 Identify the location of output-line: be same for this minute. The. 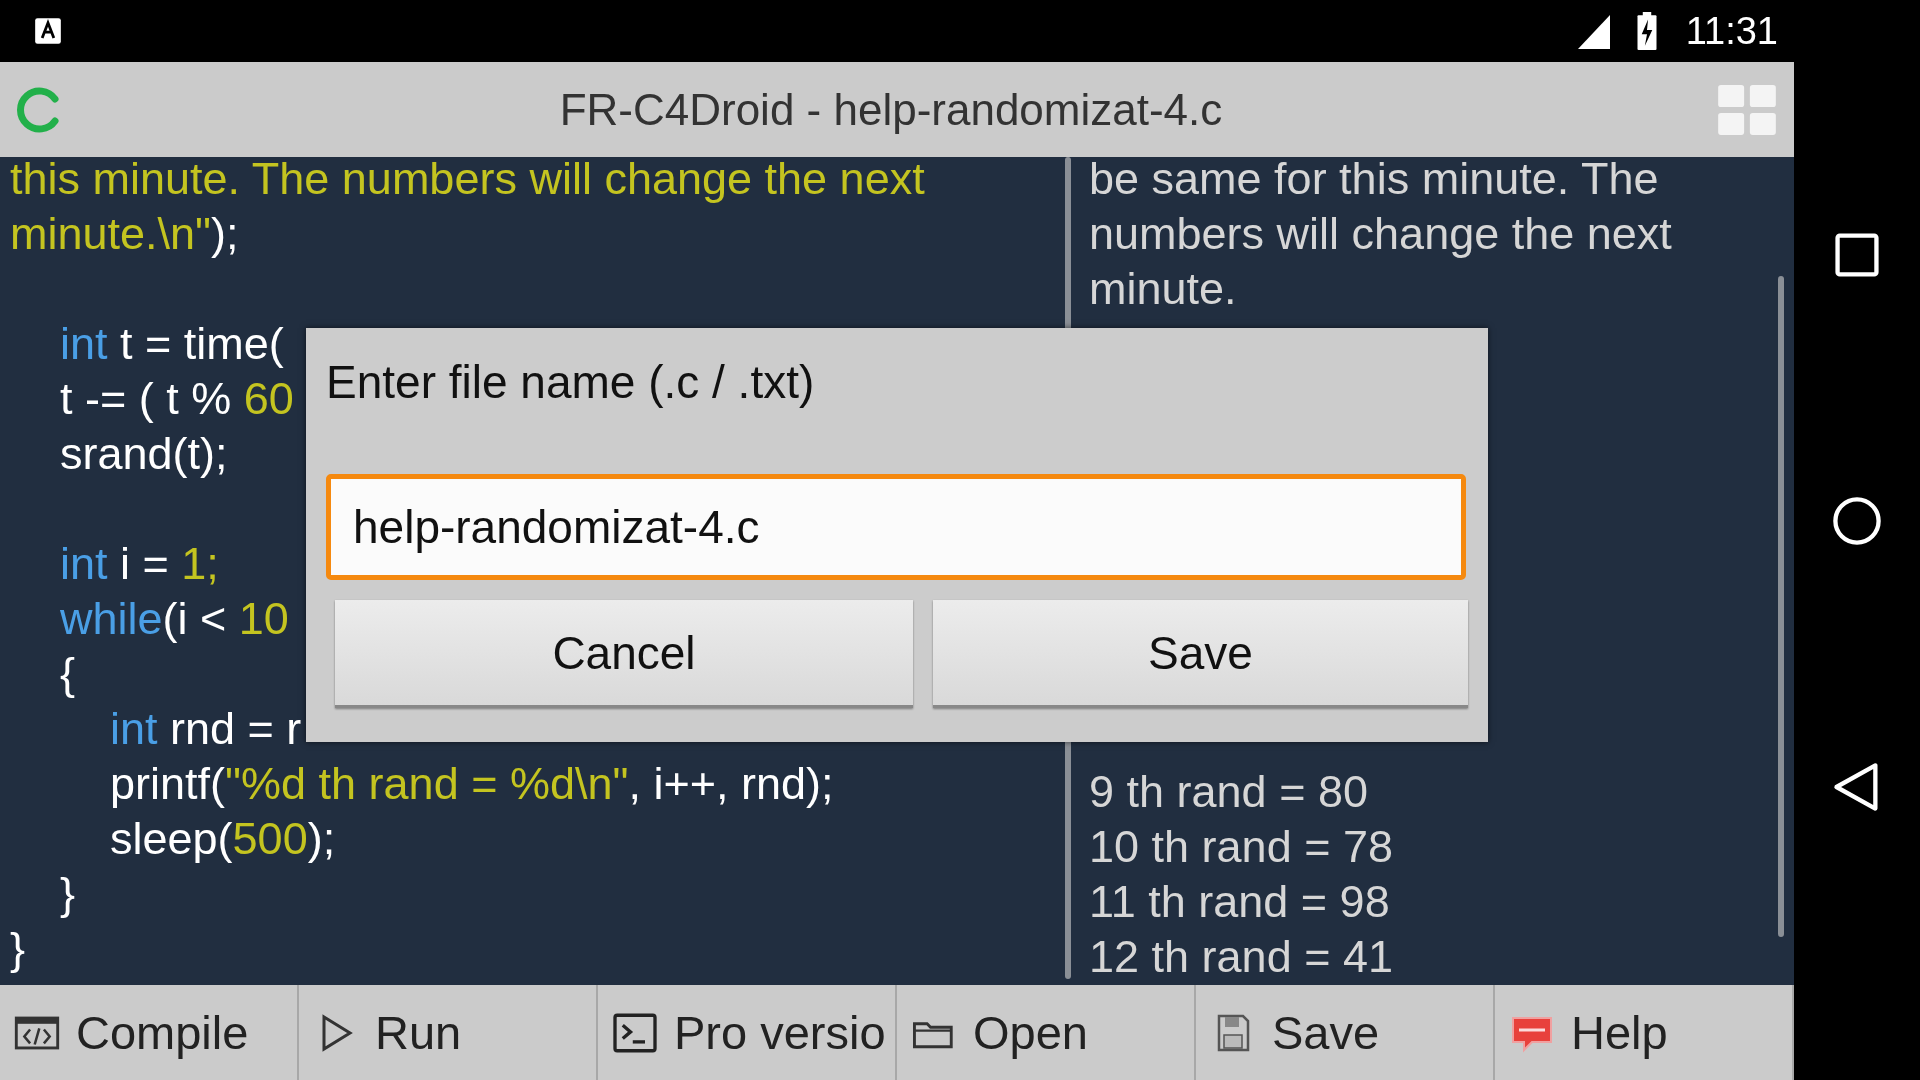
(1374, 181).